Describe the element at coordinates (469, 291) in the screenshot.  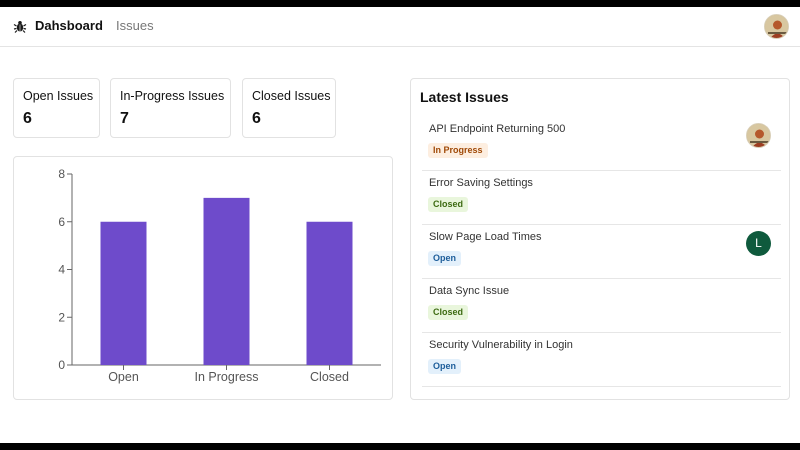
I see `issue-title: Data Sync Issue` at that location.